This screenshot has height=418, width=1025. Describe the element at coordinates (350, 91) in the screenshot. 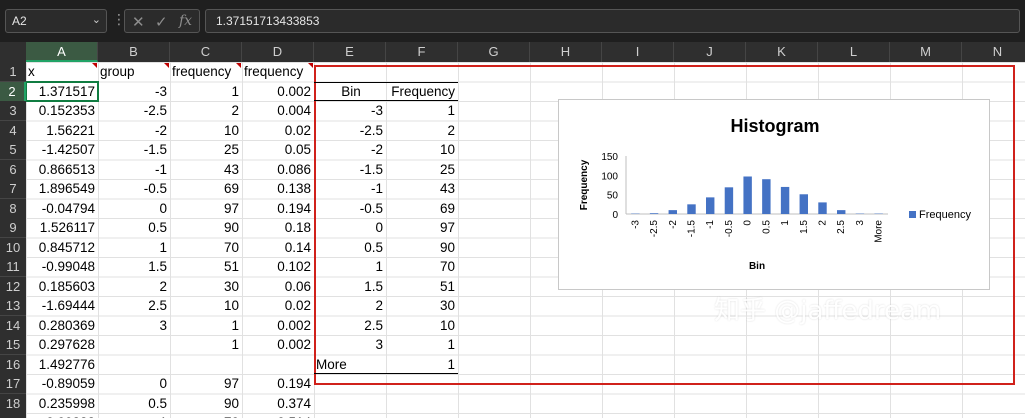

I see `bin-header: Bin` at that location.